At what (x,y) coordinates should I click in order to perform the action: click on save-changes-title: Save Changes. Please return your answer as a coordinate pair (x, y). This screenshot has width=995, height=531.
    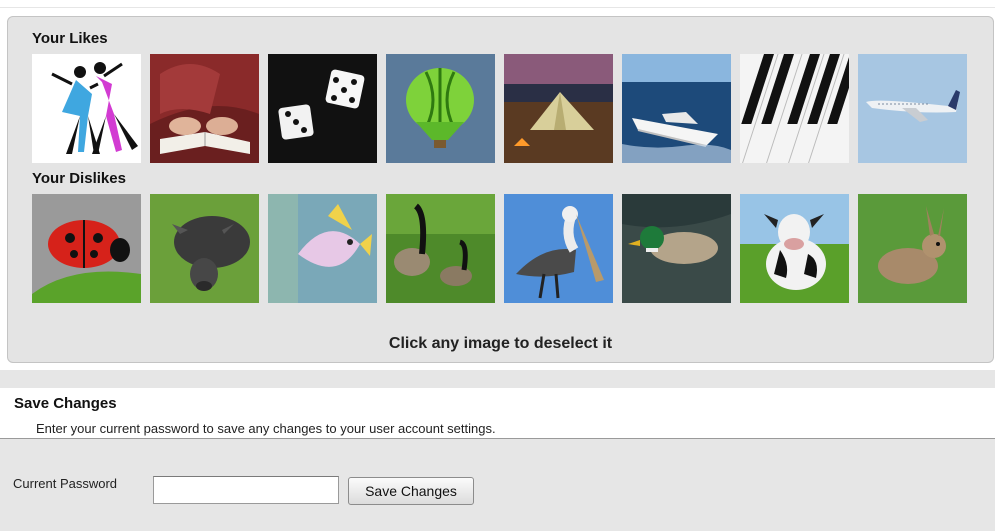
    Looking at the image, I should click on (65, 403).